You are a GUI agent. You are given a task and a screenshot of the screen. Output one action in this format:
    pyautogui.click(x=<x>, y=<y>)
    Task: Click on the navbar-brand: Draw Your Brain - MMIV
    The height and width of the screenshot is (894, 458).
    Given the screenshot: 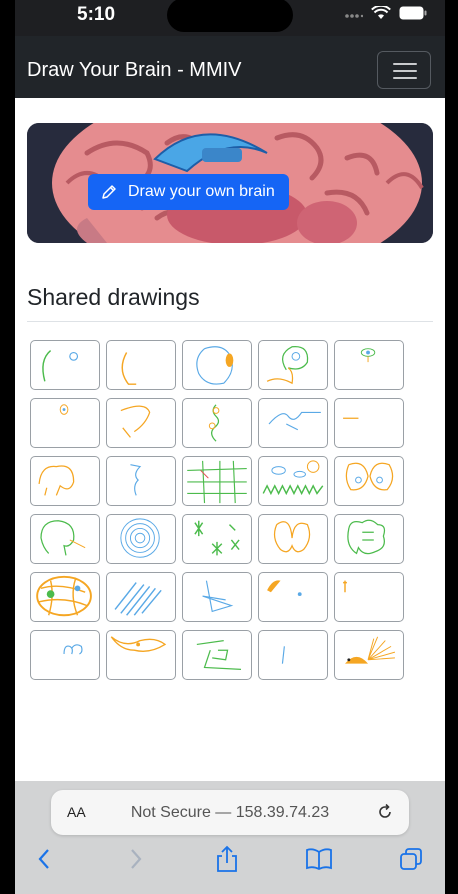 What is the action you would take?
    pyautogui.click(x=134, y=70)
    